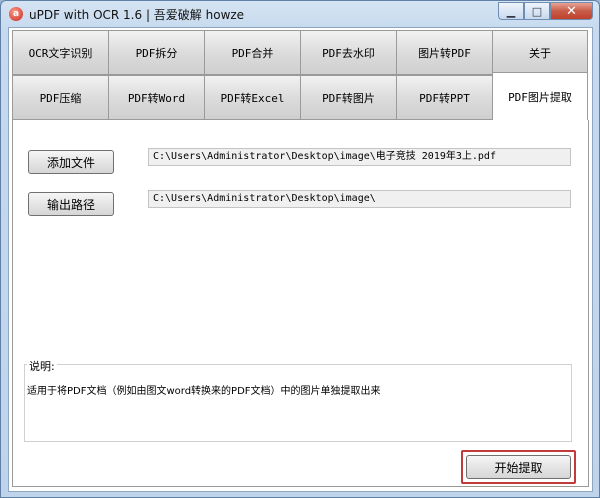 The height and width of the screenshot is (498, 600). Describe the element at coordinates (60, 52) in the screenshot. I see `tab-ocr: OCR文字识别` at that location.